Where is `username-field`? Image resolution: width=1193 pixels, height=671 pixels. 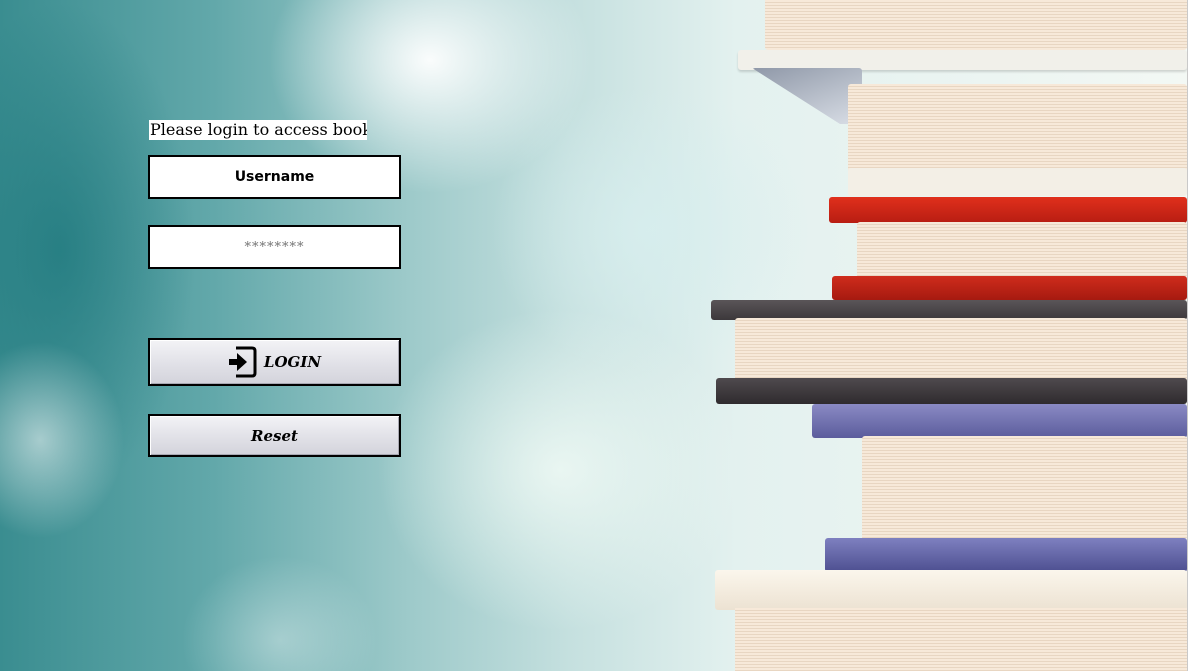 username-field is located at coordinates (274, 177).